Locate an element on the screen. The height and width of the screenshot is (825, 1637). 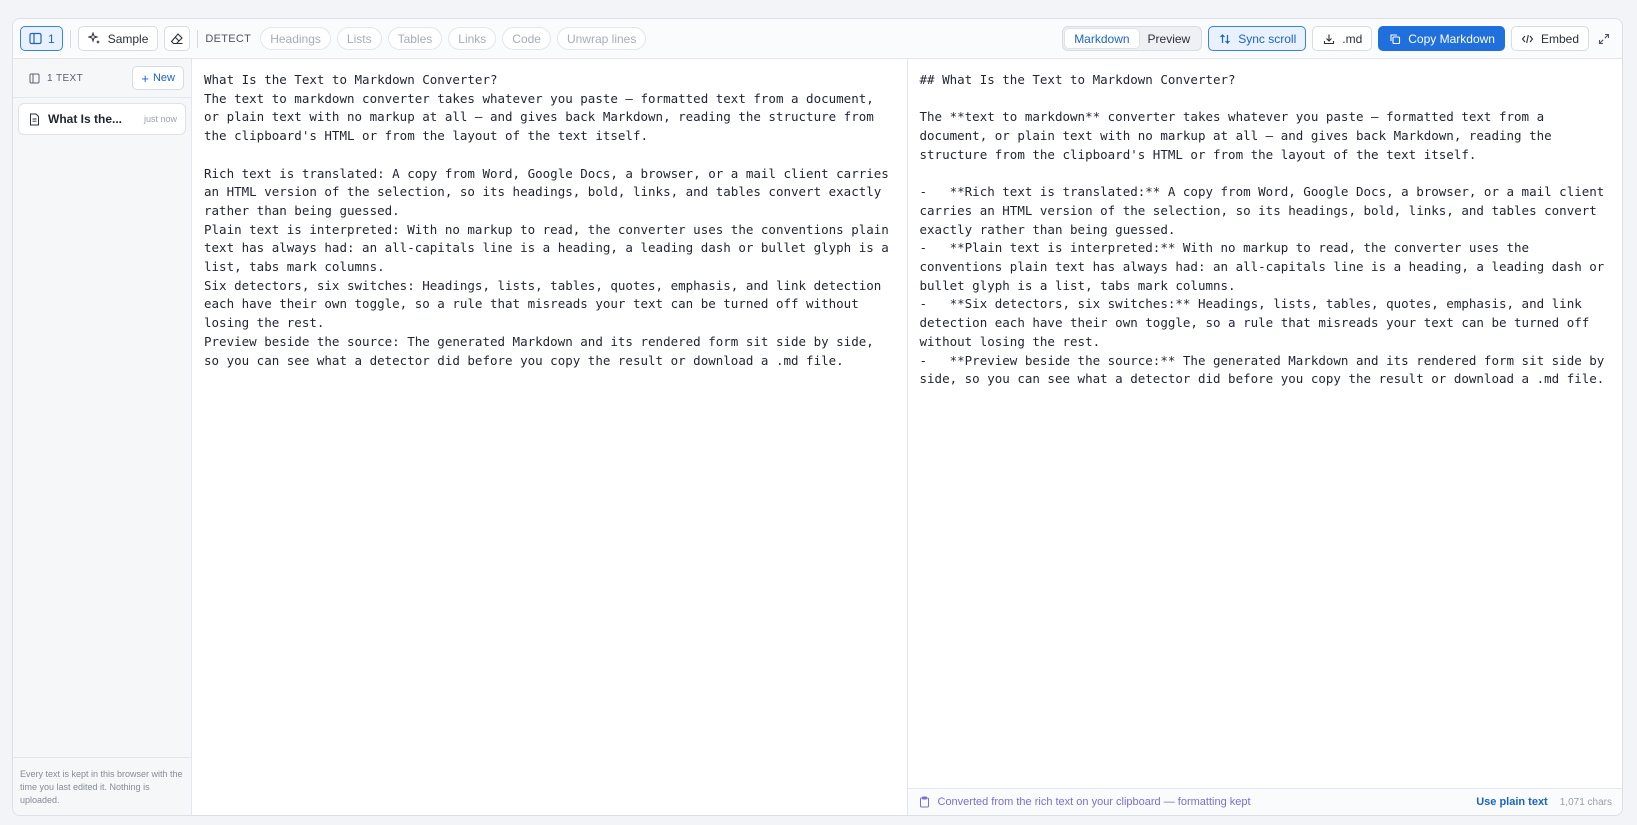
sync-scroll-label: Sync scroll is located at coordinates (1267, 38).